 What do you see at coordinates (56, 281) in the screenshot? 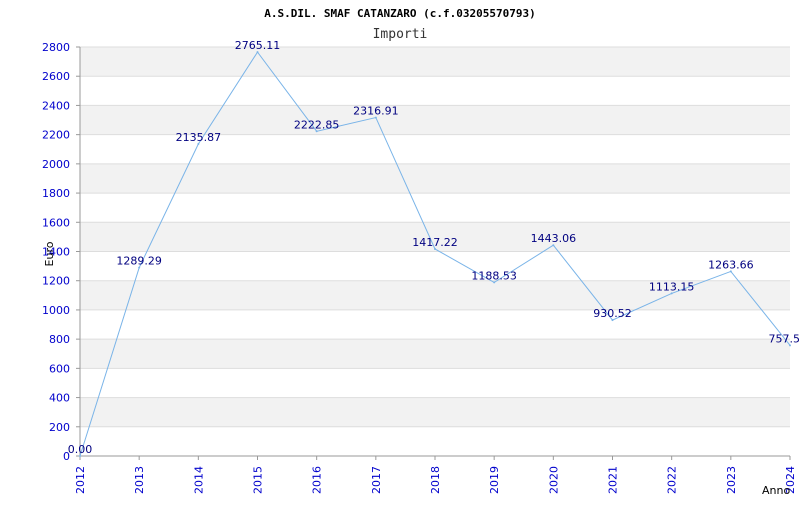
I see `y-tick-label: 1200` at bounding box center [56, 281].